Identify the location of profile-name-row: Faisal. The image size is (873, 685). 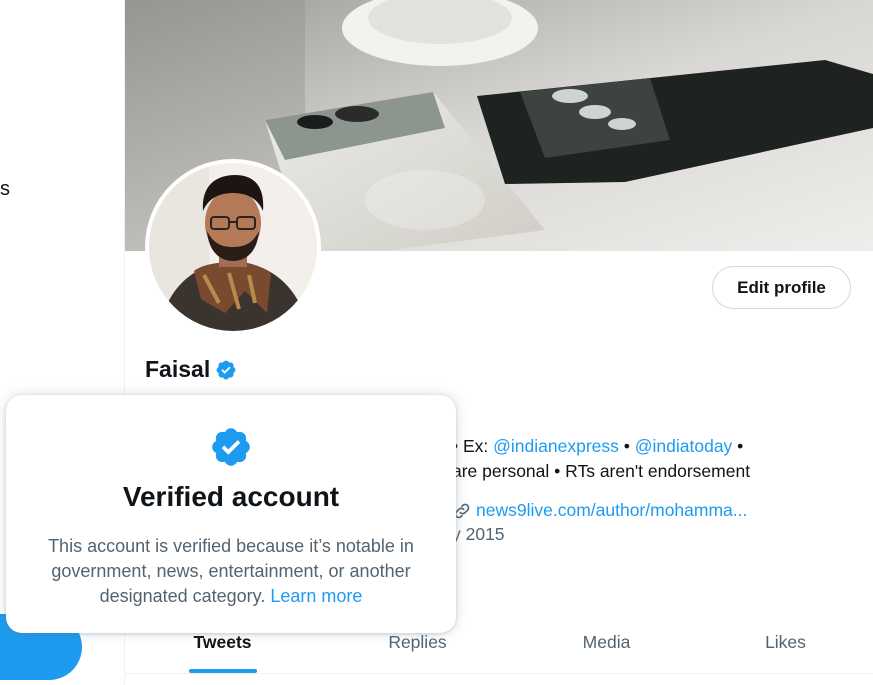
(191, 369).